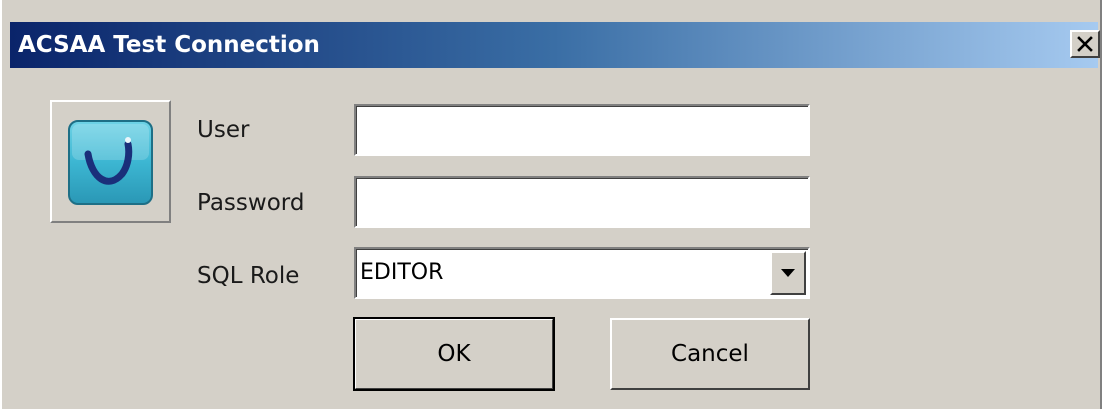 The width and height of the screenshot is (1106, 409). I want to click on close-icon, so click(1085, 44).